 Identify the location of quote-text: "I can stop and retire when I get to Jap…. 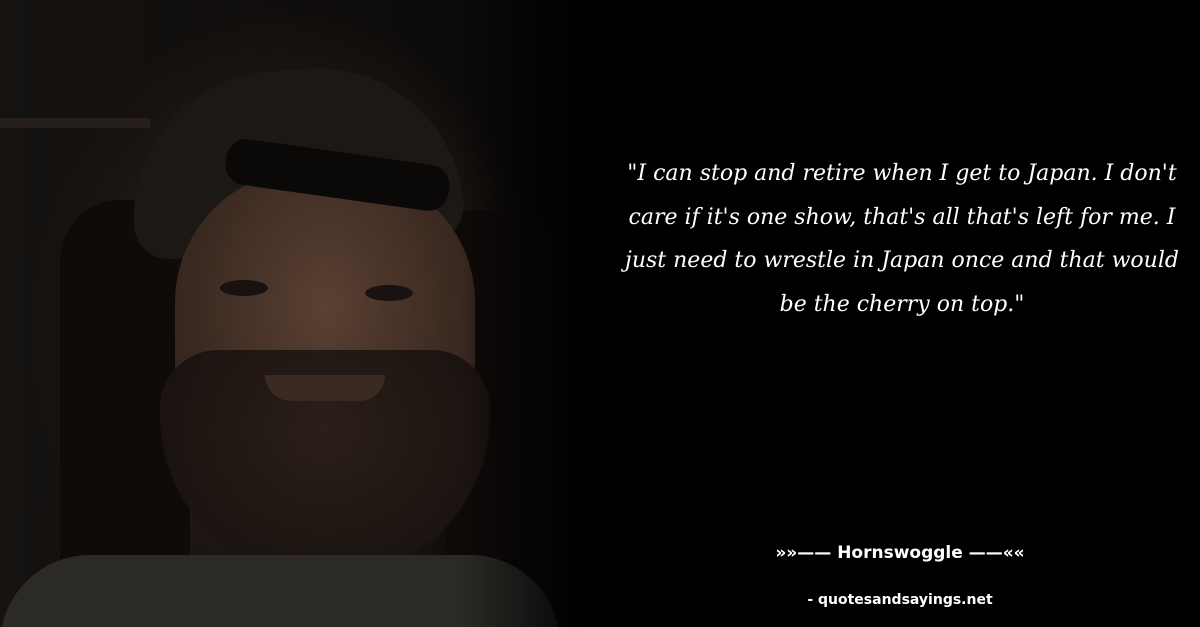
(902, 239).